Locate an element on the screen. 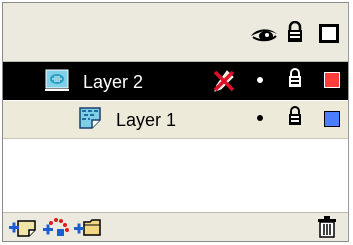 This screenshot has width=353, height=245. add-motion-guide-icon is located at coordinates (56, 229).